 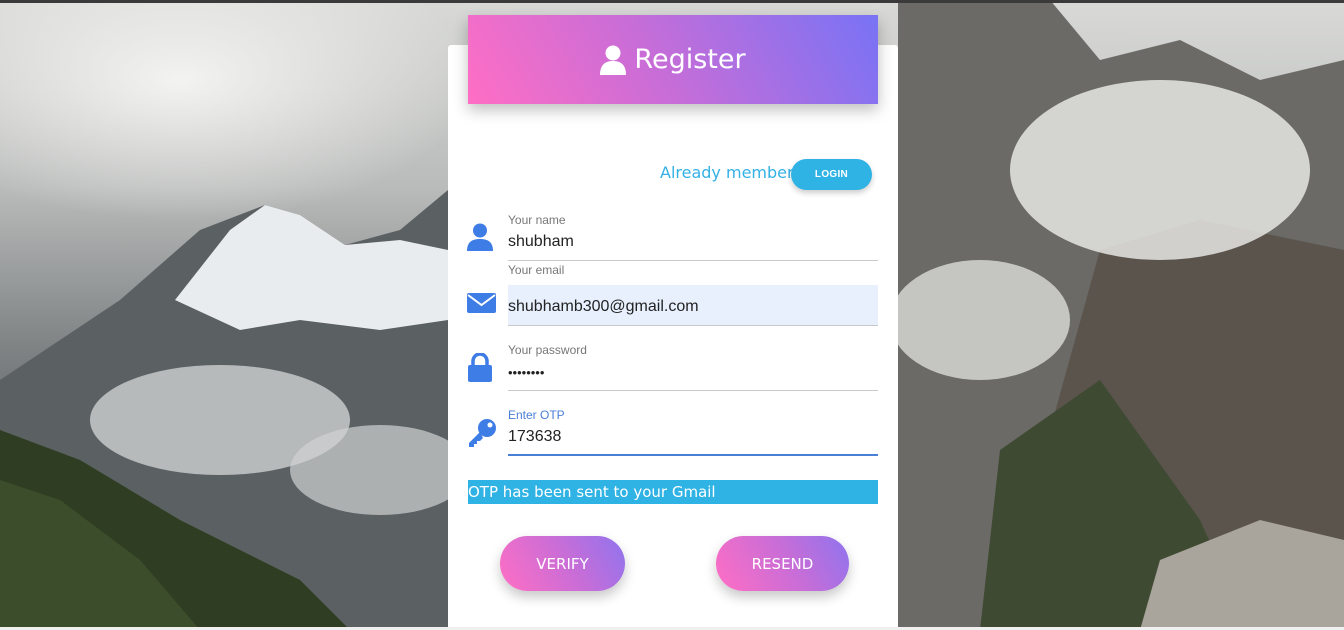 I want to click on otp-label: Enter OTP, so click(x=536, y=415).